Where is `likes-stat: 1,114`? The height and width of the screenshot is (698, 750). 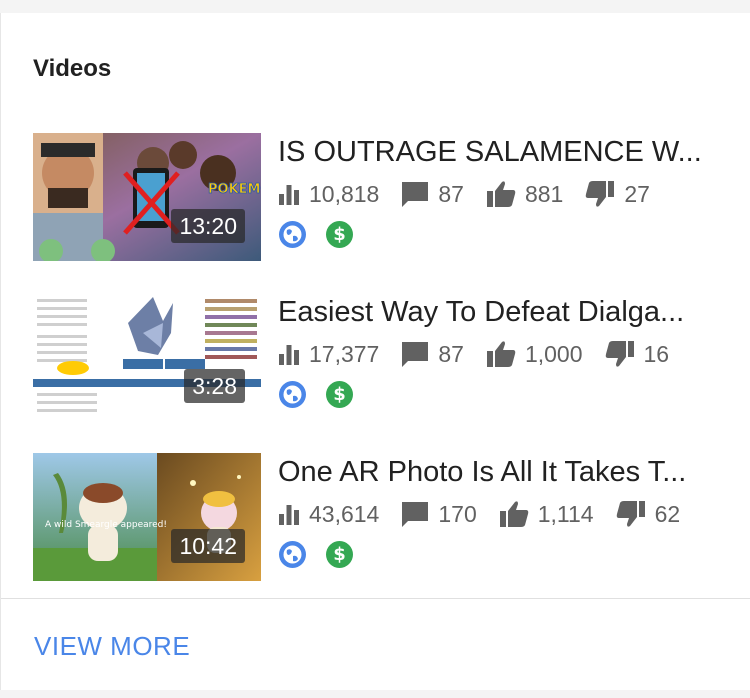
likes-stat: 1,114 is located at coordinates (546, 514).